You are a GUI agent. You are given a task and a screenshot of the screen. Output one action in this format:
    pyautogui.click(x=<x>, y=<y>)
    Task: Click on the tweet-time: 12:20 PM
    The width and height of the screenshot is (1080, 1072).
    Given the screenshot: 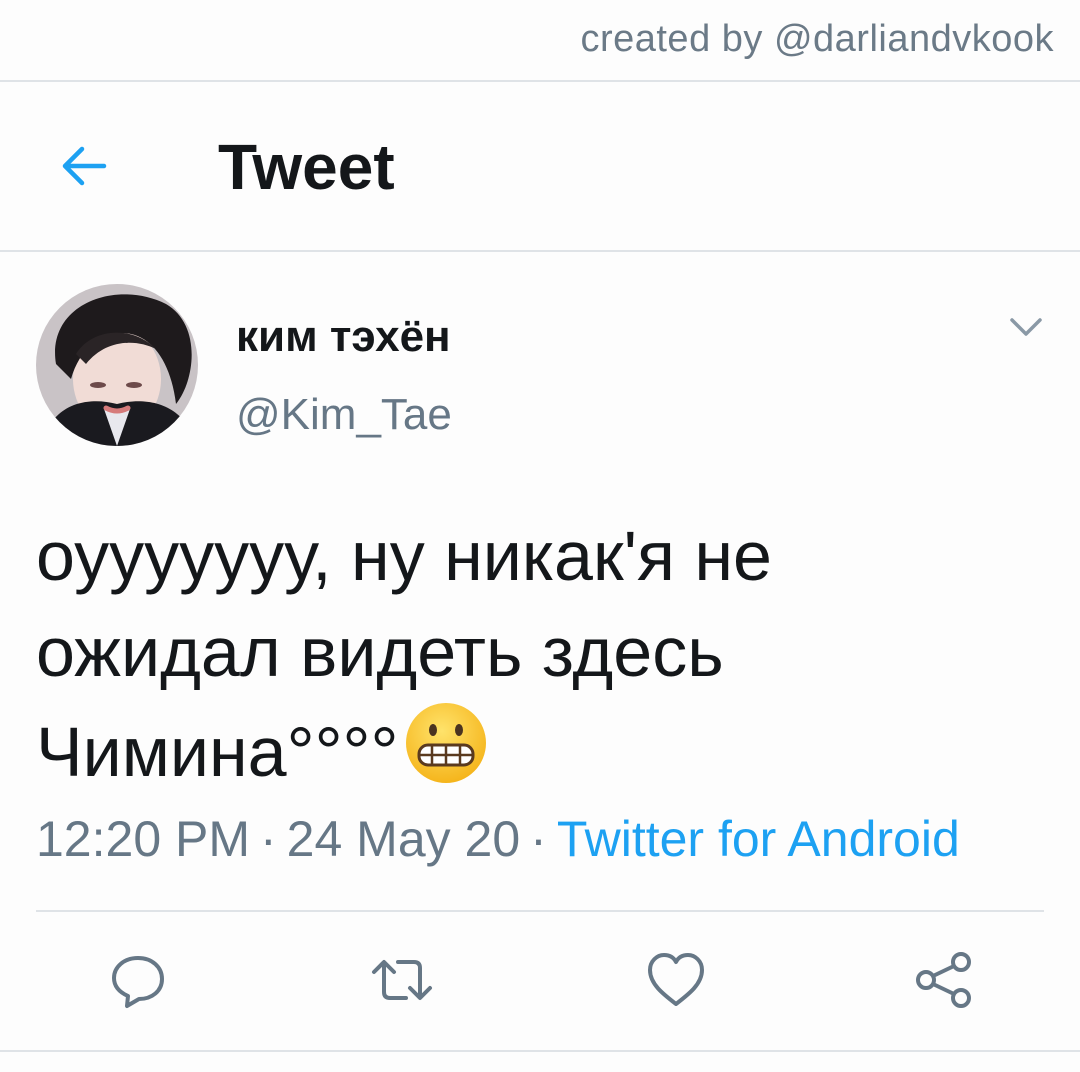 What is the action you would take?
    pyautogui.click(x=143, y=839)
    